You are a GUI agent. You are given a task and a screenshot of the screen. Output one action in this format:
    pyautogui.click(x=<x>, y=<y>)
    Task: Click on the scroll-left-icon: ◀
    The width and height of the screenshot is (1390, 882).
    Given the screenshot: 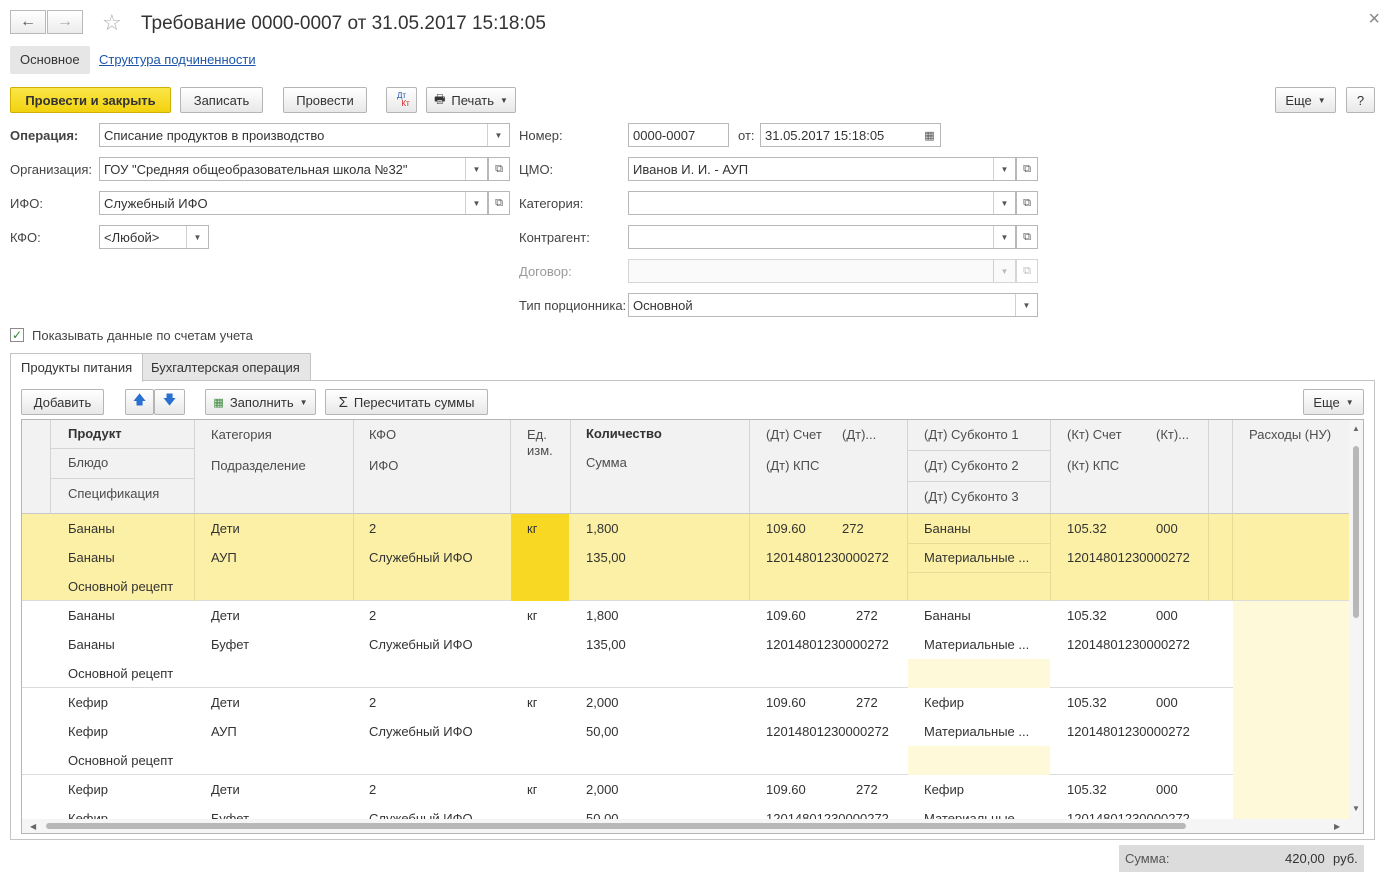 What is the action you would take?
    pyautogui.click(x=33, y=826)
    